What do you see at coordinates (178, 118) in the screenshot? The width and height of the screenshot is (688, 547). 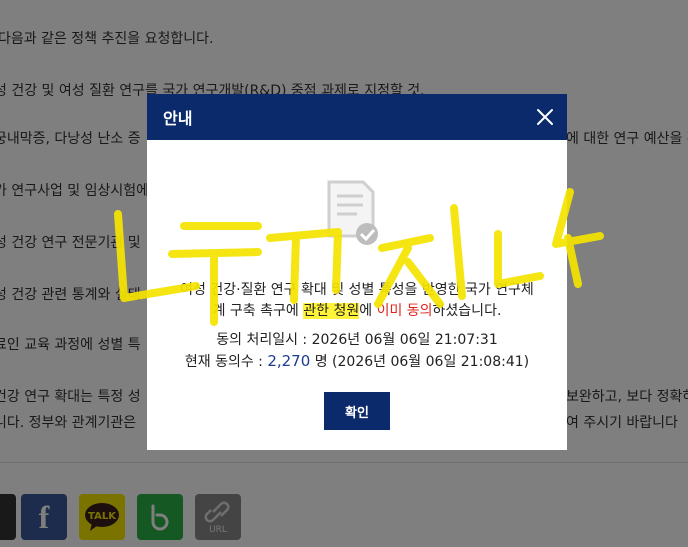 I see `modal-title: 안내` at bounding box center [178, 118].